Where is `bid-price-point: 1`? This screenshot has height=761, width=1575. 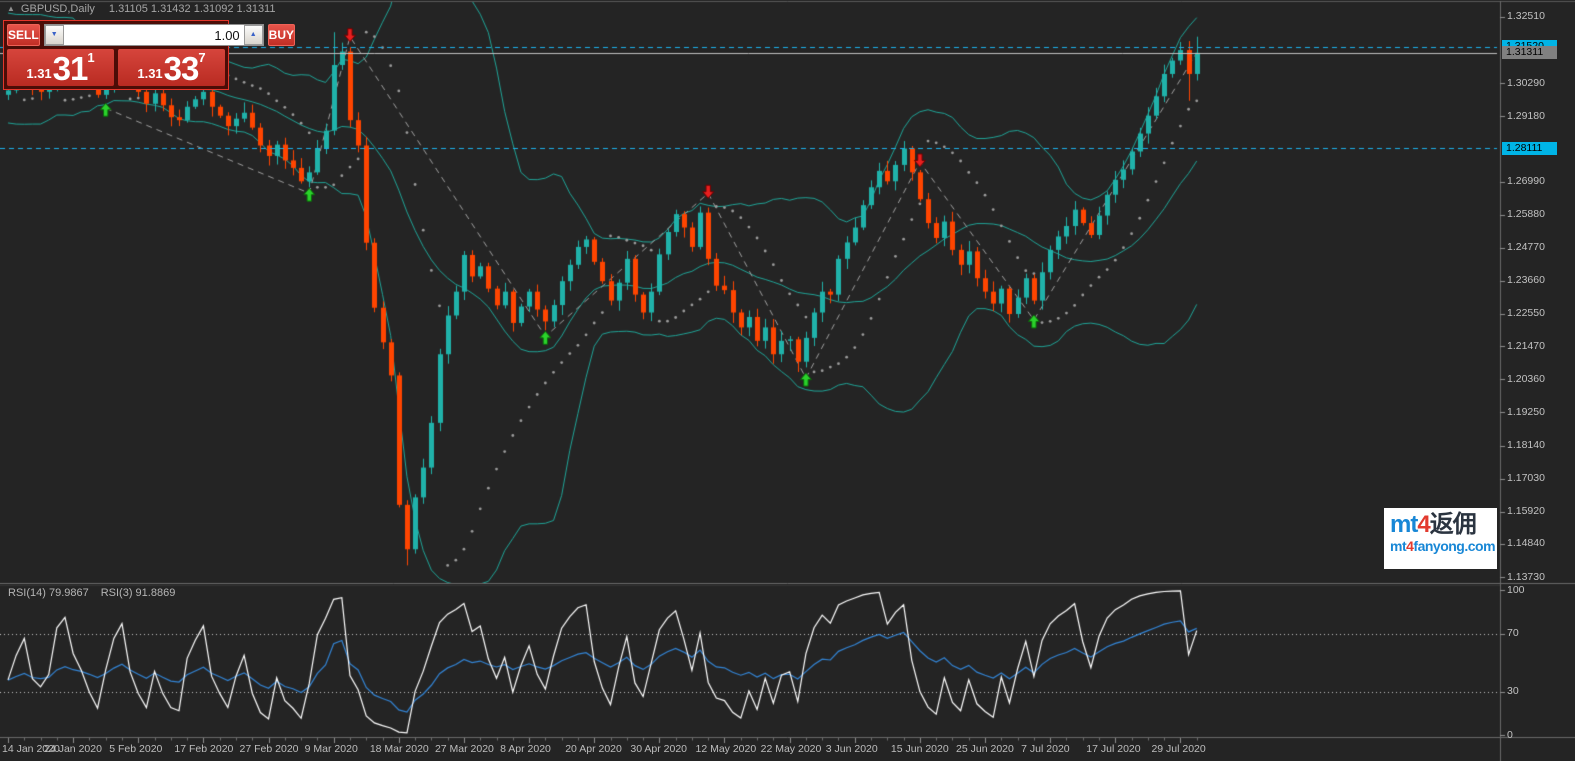
bid-price-point: 1 is located at coordinates (91, 57).